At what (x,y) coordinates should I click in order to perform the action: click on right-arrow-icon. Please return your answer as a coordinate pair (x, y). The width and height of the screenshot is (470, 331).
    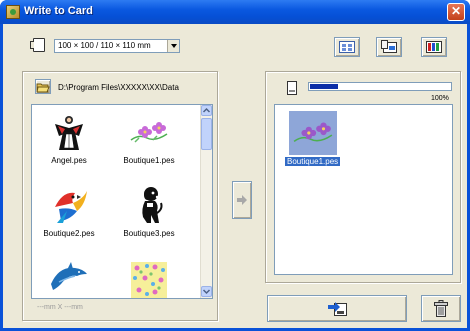
    Looking at the image, I should click on (242, 200).